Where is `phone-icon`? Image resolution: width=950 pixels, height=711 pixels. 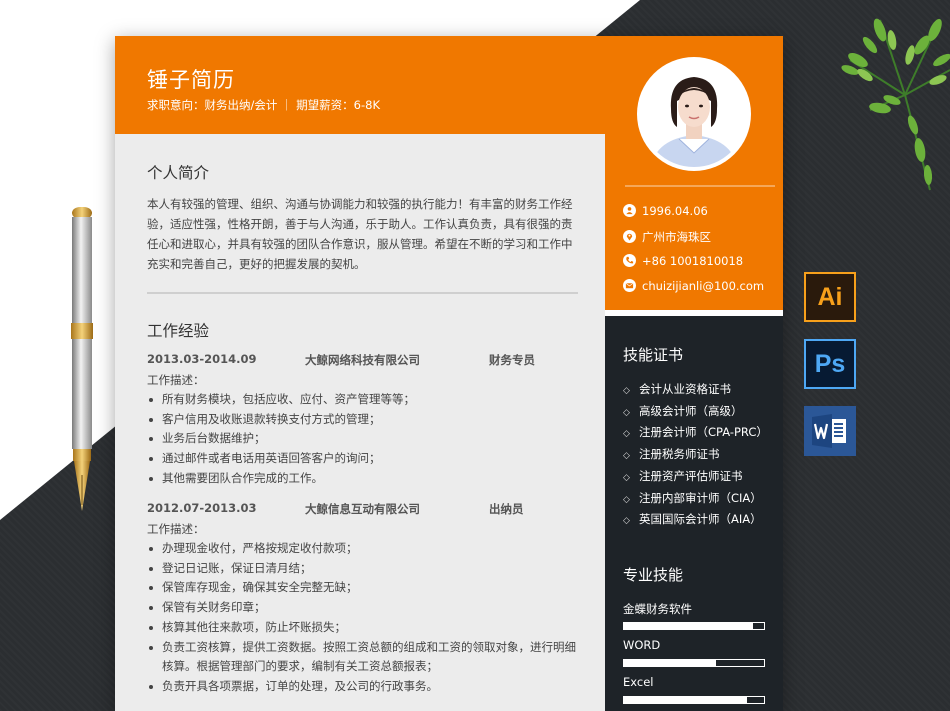 phone-icon is located at coordinates (629, 260).